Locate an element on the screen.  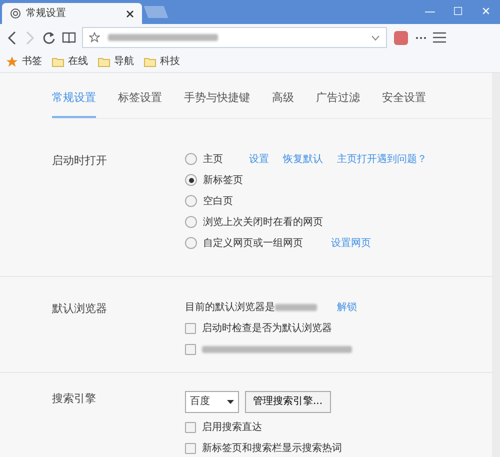
forward-icon is located at coordinates (30, 37).